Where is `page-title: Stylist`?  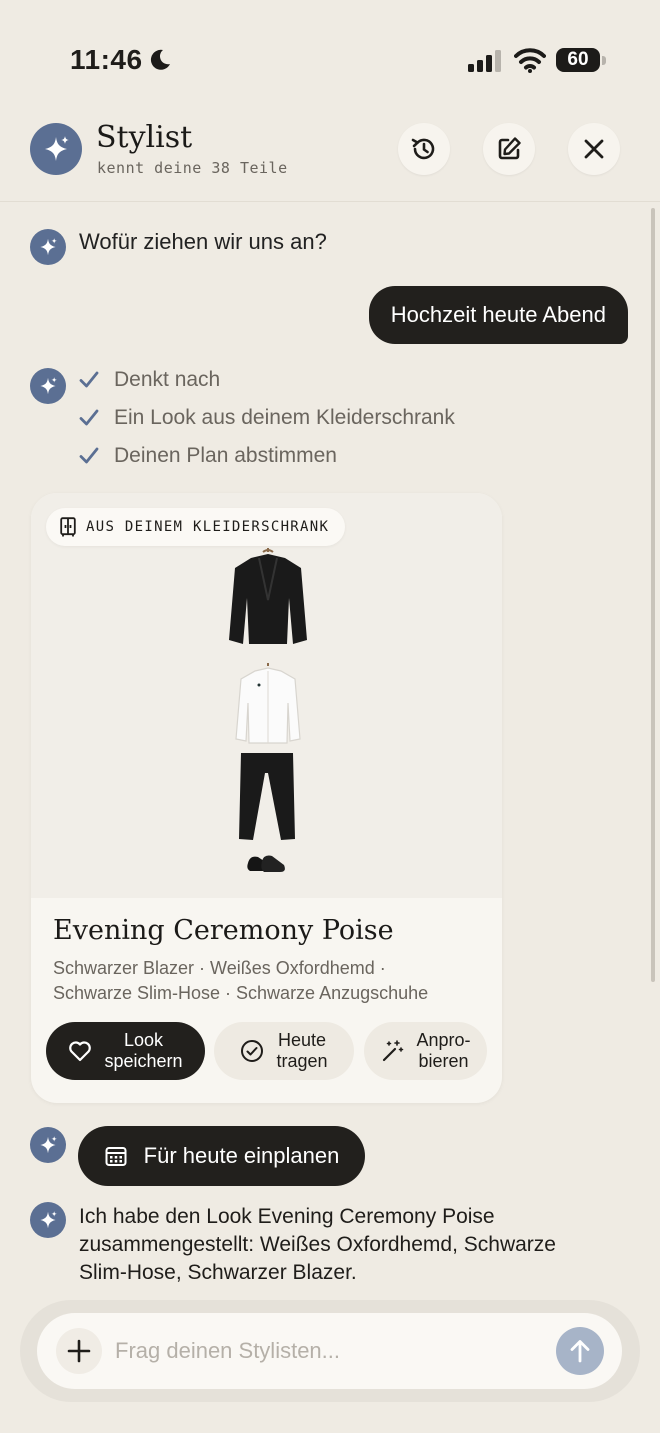
page-title: Stylist is located at coordinates (144, 137).